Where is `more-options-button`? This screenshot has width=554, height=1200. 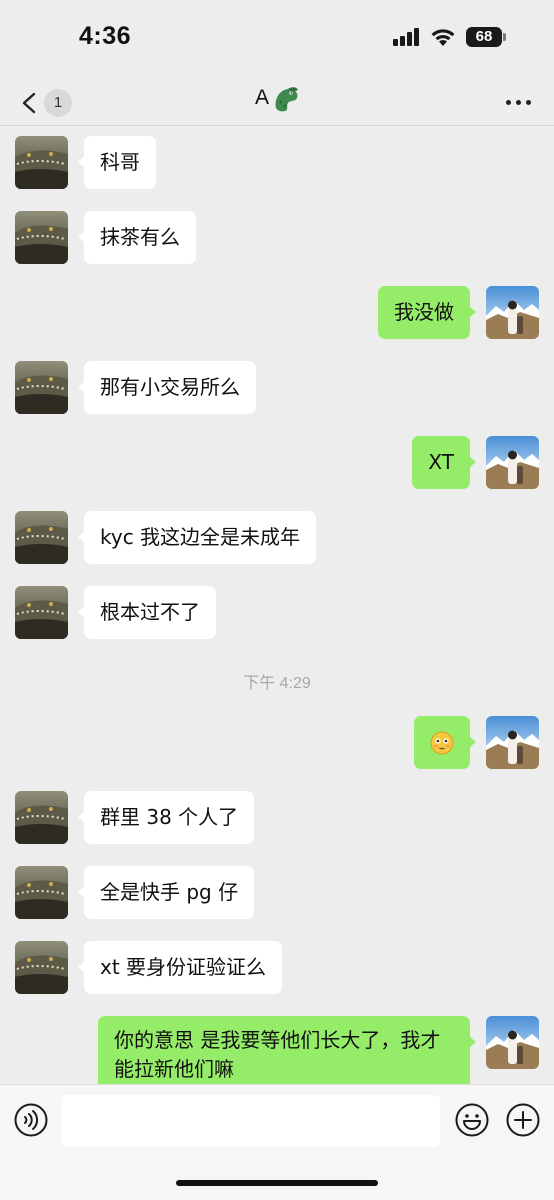
more-options-button is located at coordinates (519, 102).